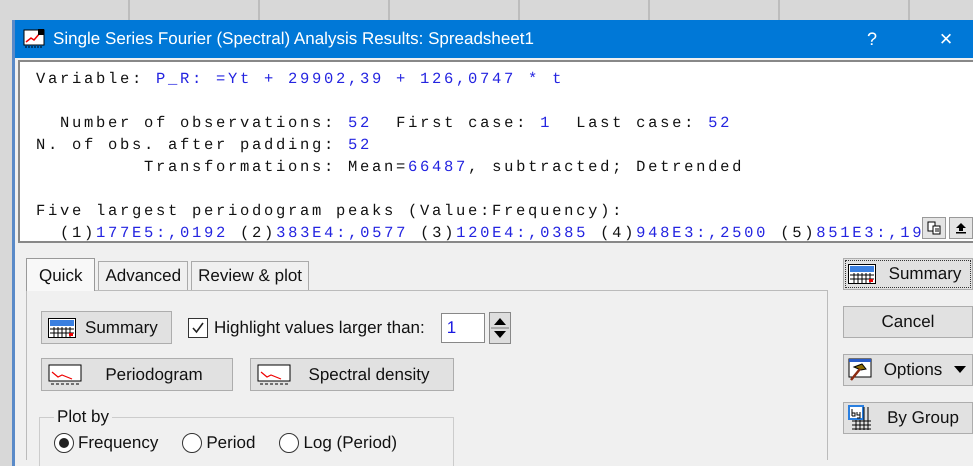 The height and width of the screenshot is (466, 973). I want to click on radio-option: Log (Period), so click(338, 443).